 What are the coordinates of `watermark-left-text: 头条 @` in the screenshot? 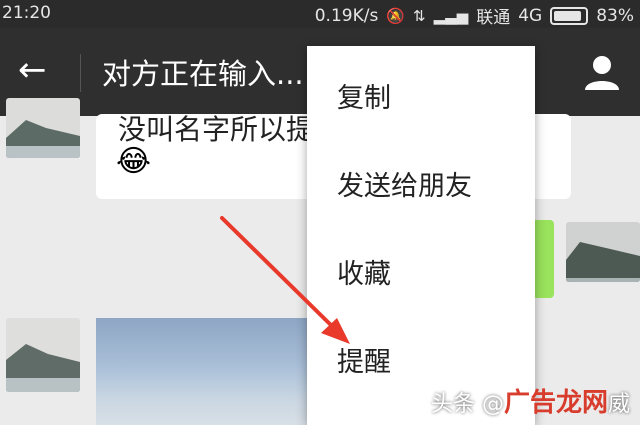 It's located at (467, 404).